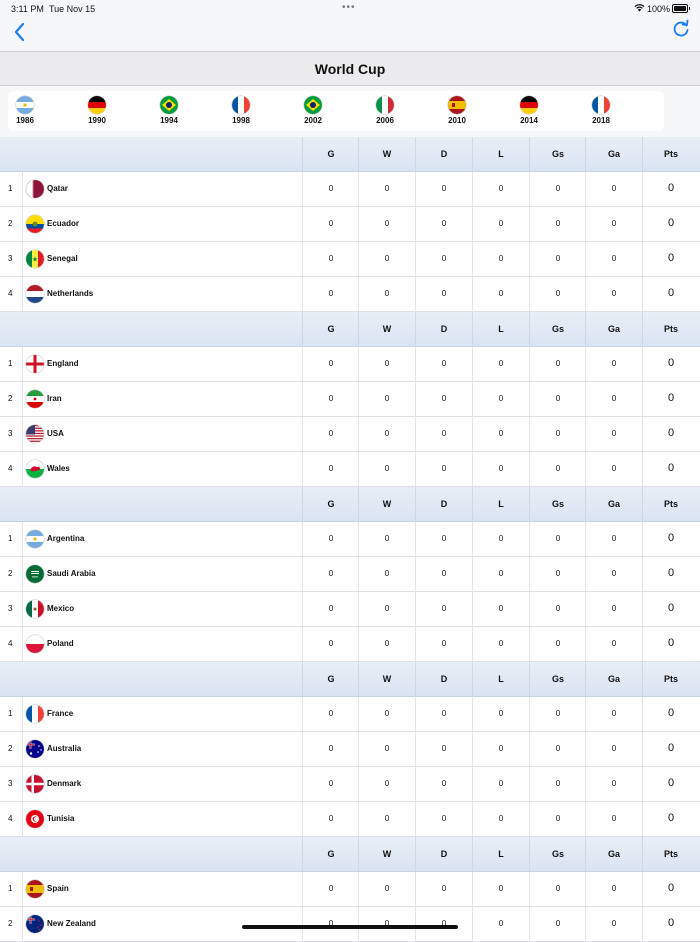 The image size is (700, 942). What do you see at coordinates (534, 112) in the screenshot?
I see `year-item-2014: 2014` at bounding box center [534, 112].